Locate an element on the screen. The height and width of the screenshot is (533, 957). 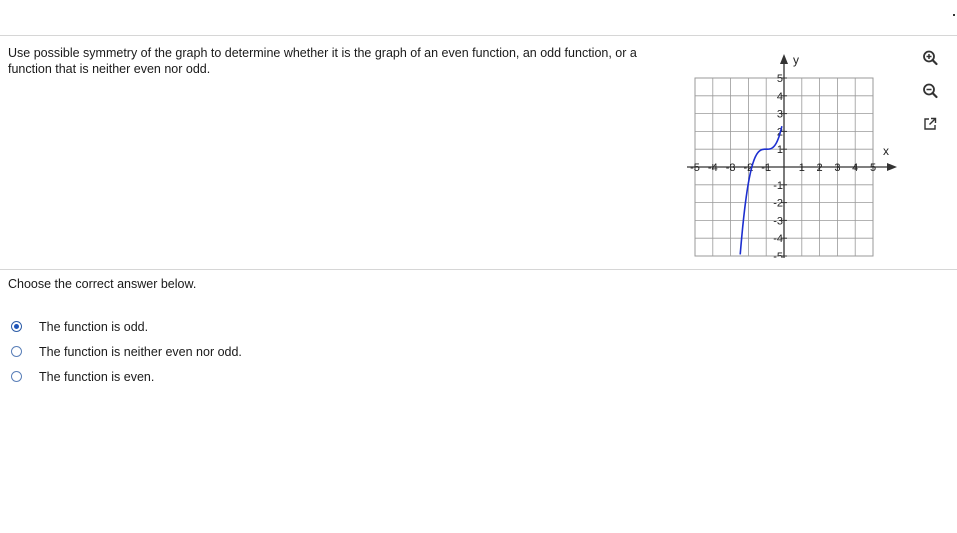
y-tick-label: 1 is located at coordinates (780, 150).